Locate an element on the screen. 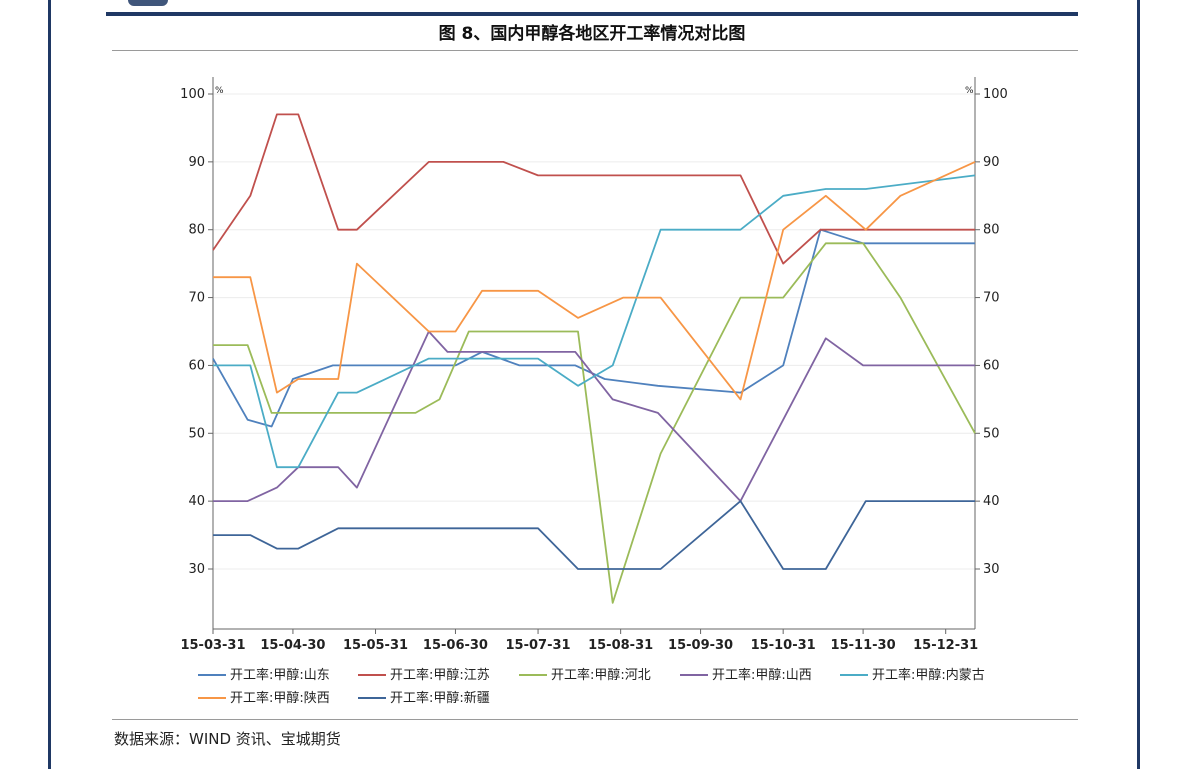  x-tick-label: 15-06-30 is located at coordinates (455, 645).